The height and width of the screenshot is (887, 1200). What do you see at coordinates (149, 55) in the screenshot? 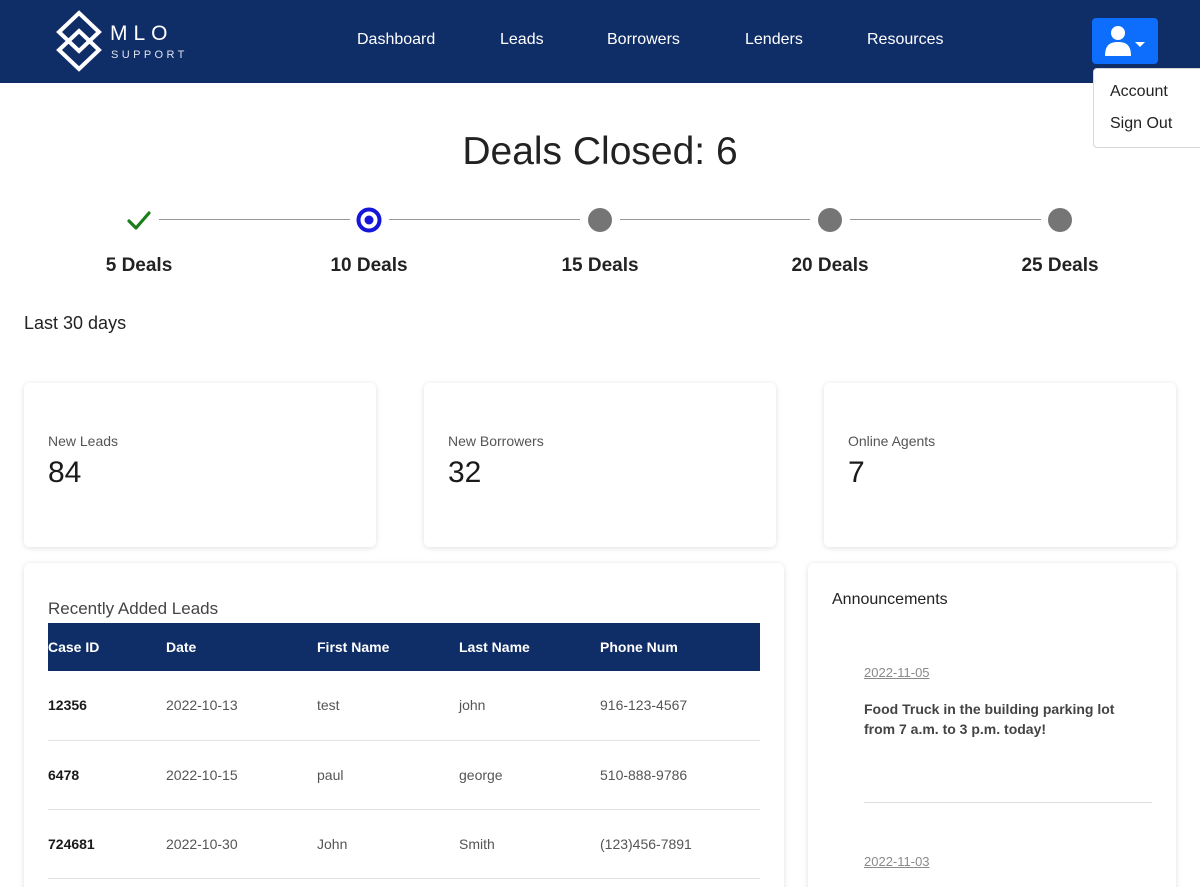
I see `brand-tagline: SUPPORT` at bounding box center [149, 55].